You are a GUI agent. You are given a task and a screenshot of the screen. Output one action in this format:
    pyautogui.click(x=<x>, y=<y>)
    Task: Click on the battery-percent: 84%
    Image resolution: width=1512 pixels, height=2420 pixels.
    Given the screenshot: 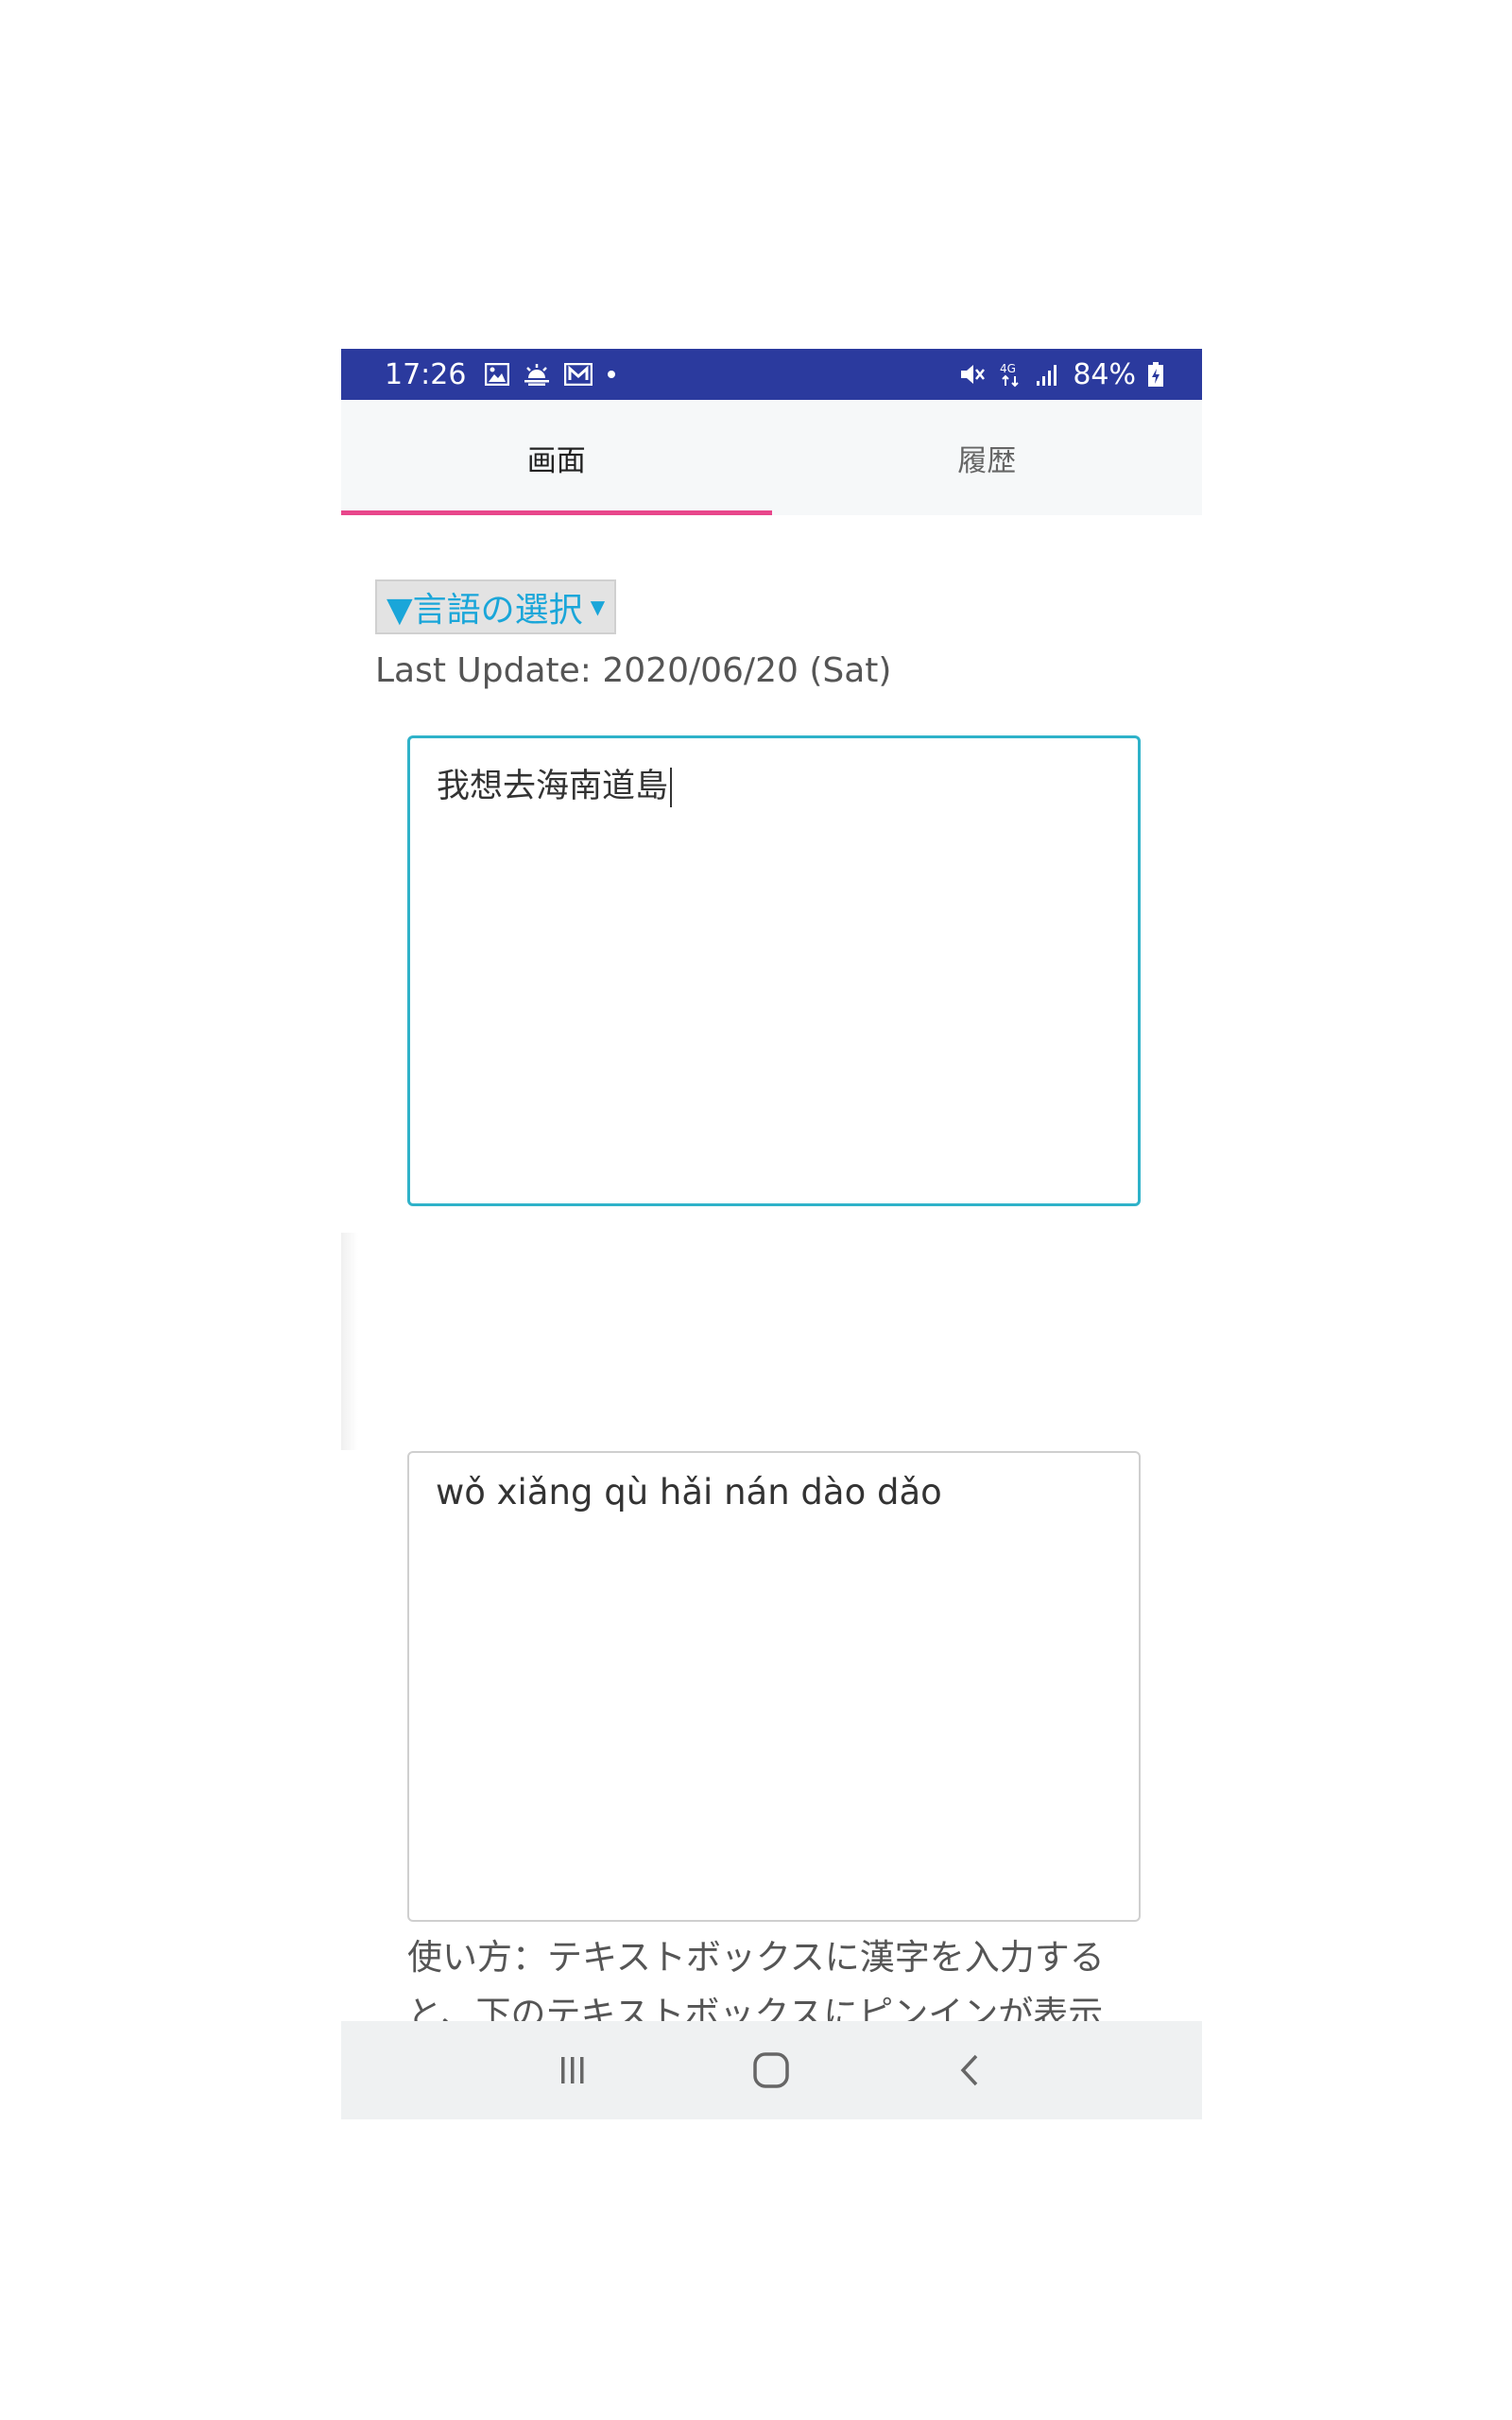 What is the action you would take?
    pyautogui.click(x=1104, y=374)
    